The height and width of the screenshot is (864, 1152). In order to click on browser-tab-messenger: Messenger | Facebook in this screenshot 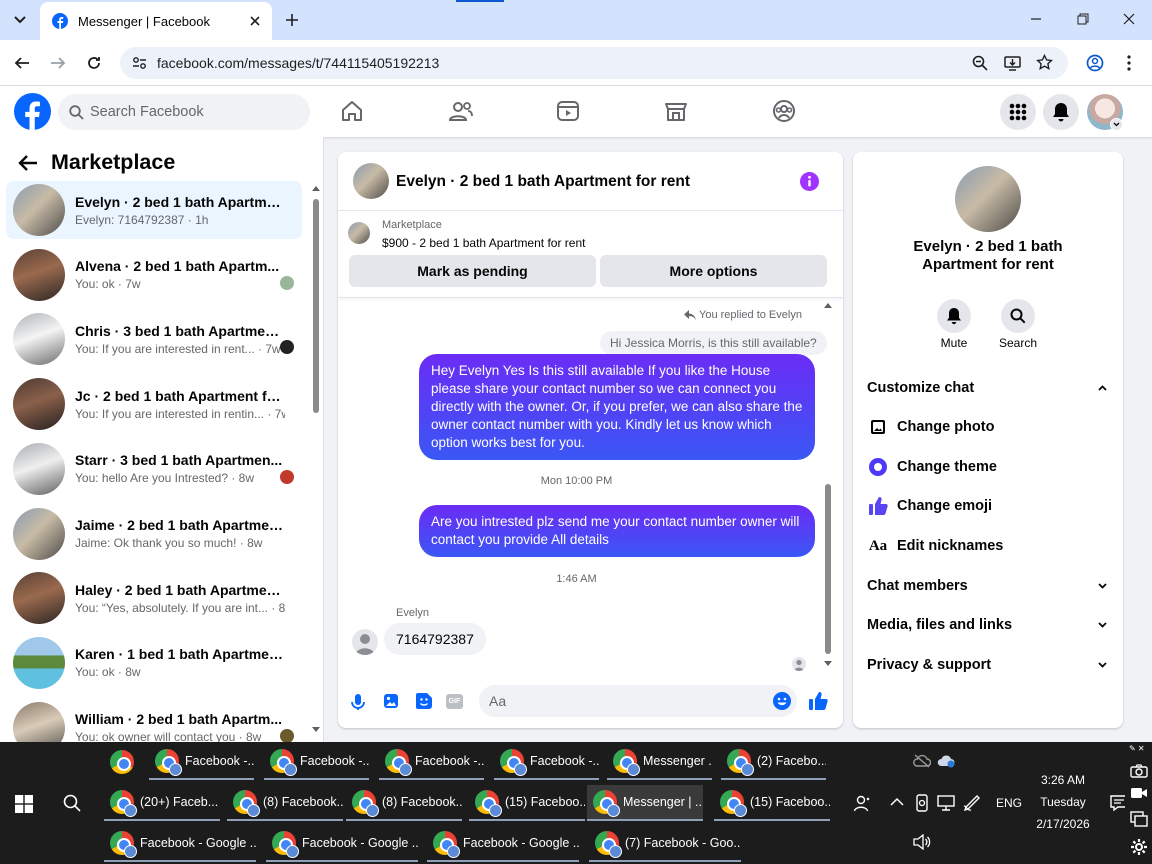, I will do `click(156, 21)`.